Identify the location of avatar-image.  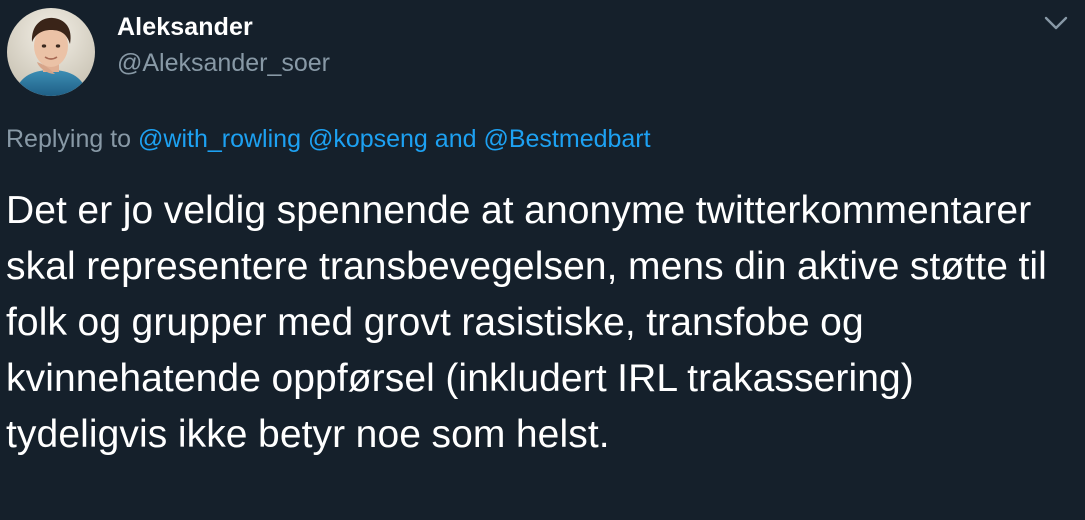
(51, 52).